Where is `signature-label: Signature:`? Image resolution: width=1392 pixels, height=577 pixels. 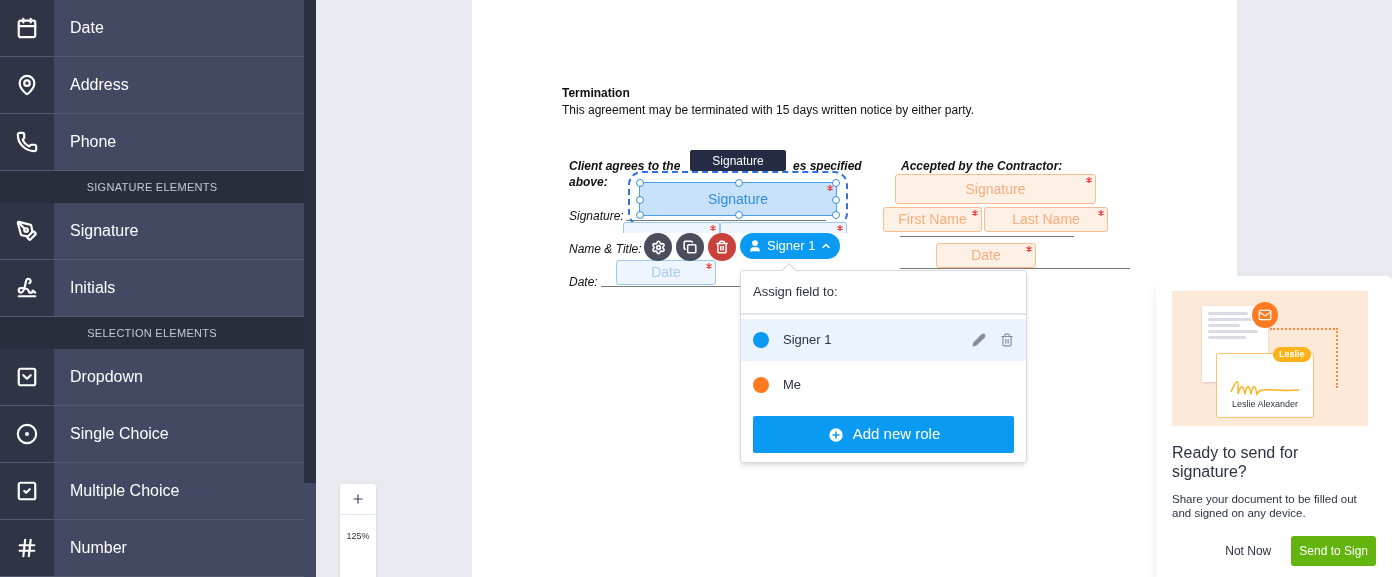 signature-label: Signature: is located at coordinates (596, 216).